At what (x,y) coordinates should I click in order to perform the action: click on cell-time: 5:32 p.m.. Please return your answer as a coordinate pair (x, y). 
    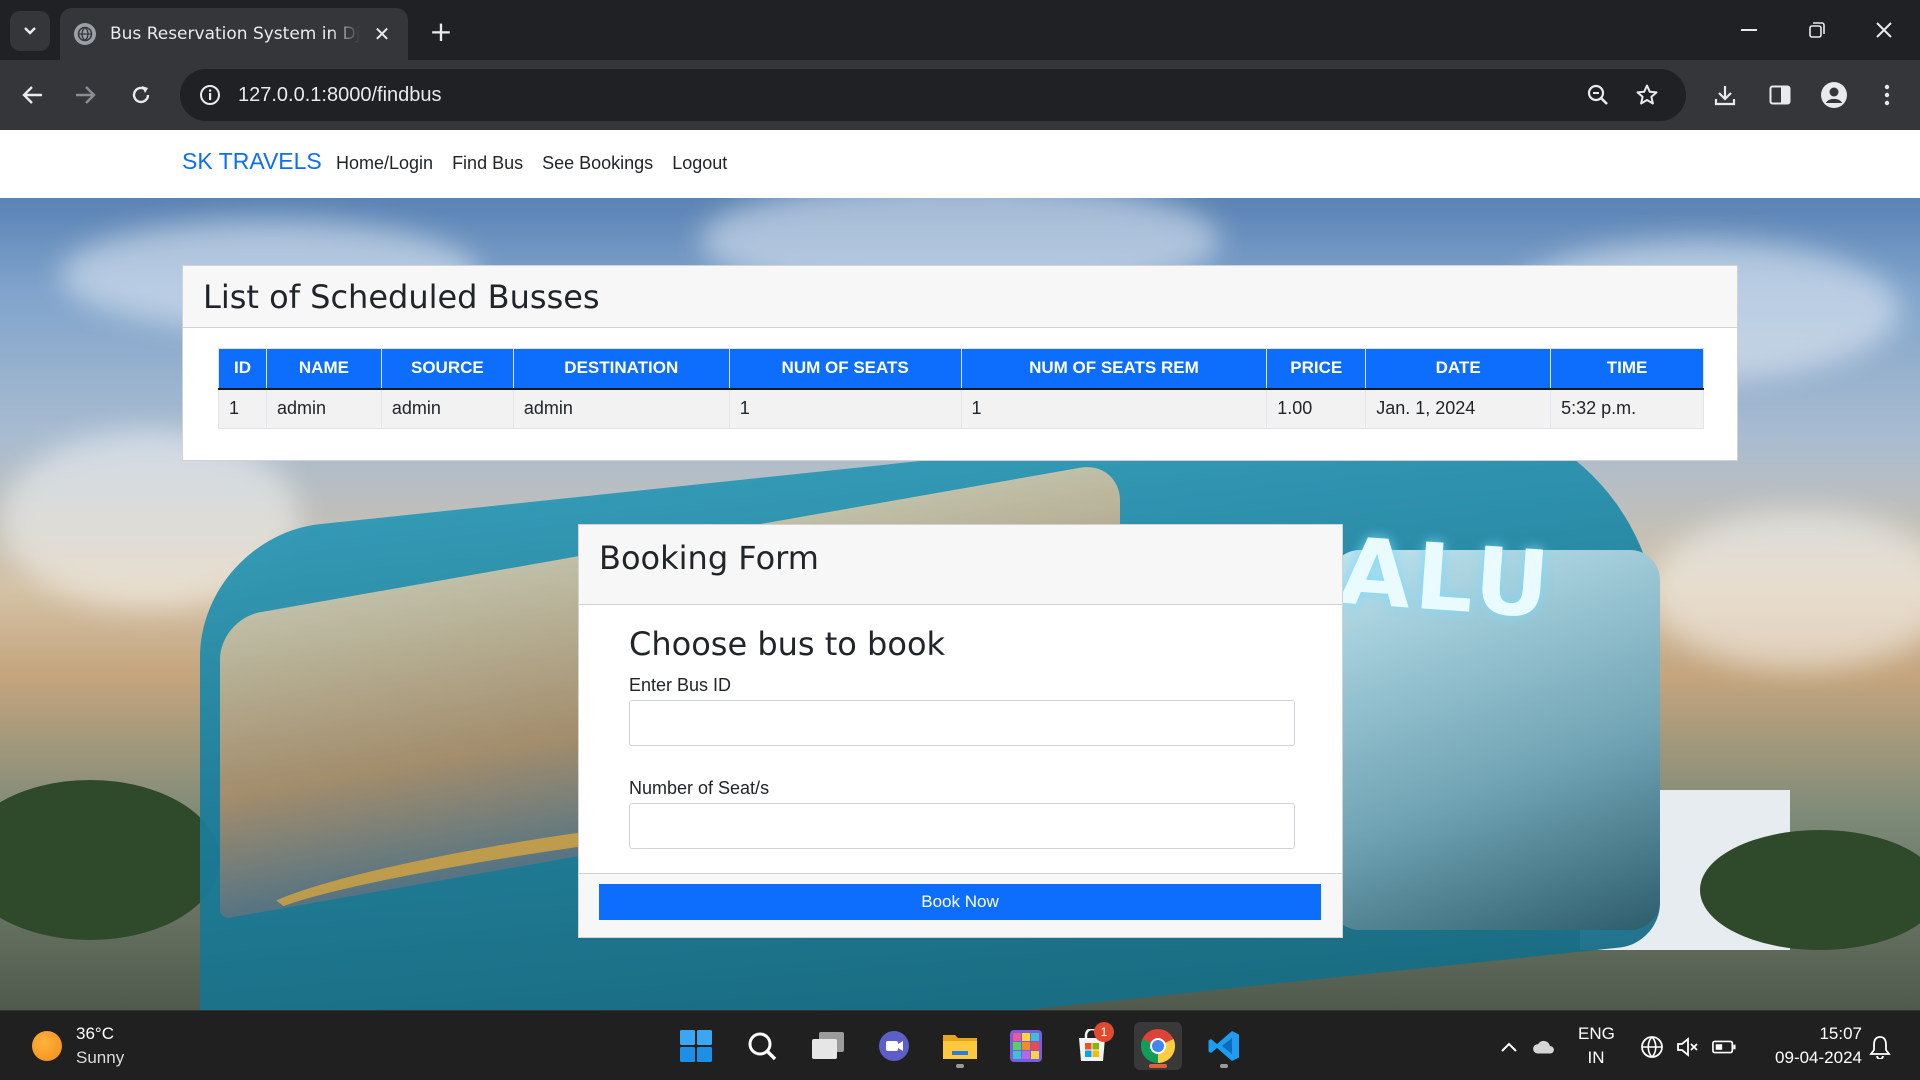
    Looking at the image, I should click on (1627, 408).